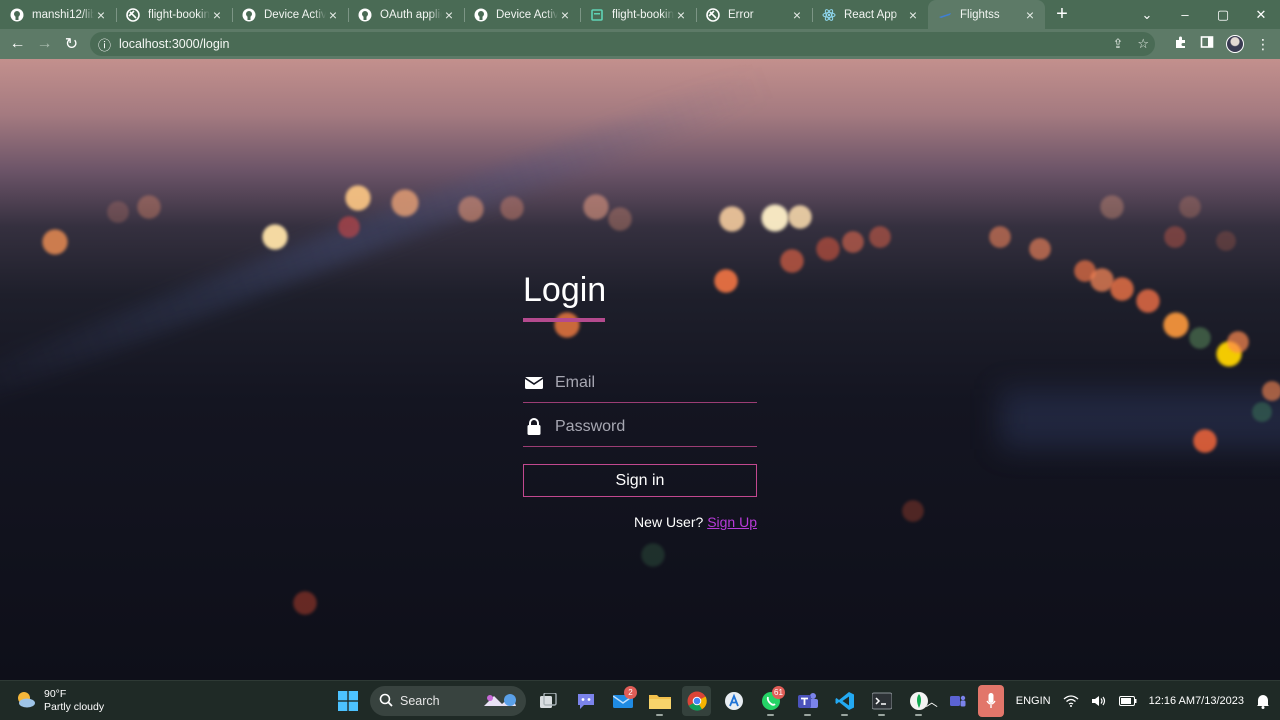  What do you see at coordinates (174, 44) in the screenshot?
I see `url-text: localhost:3000/login` at bounding box center [174, 44].